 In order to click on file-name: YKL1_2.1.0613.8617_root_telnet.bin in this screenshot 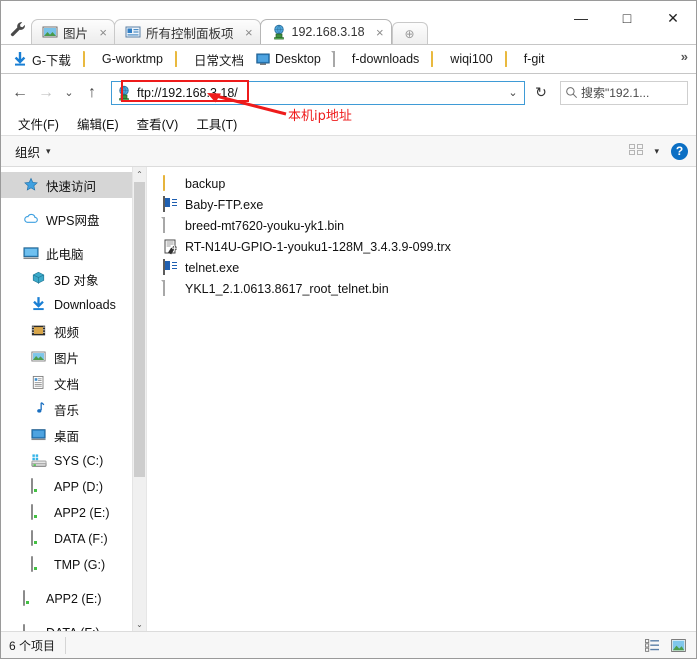, I will do `click(287, 288)`.